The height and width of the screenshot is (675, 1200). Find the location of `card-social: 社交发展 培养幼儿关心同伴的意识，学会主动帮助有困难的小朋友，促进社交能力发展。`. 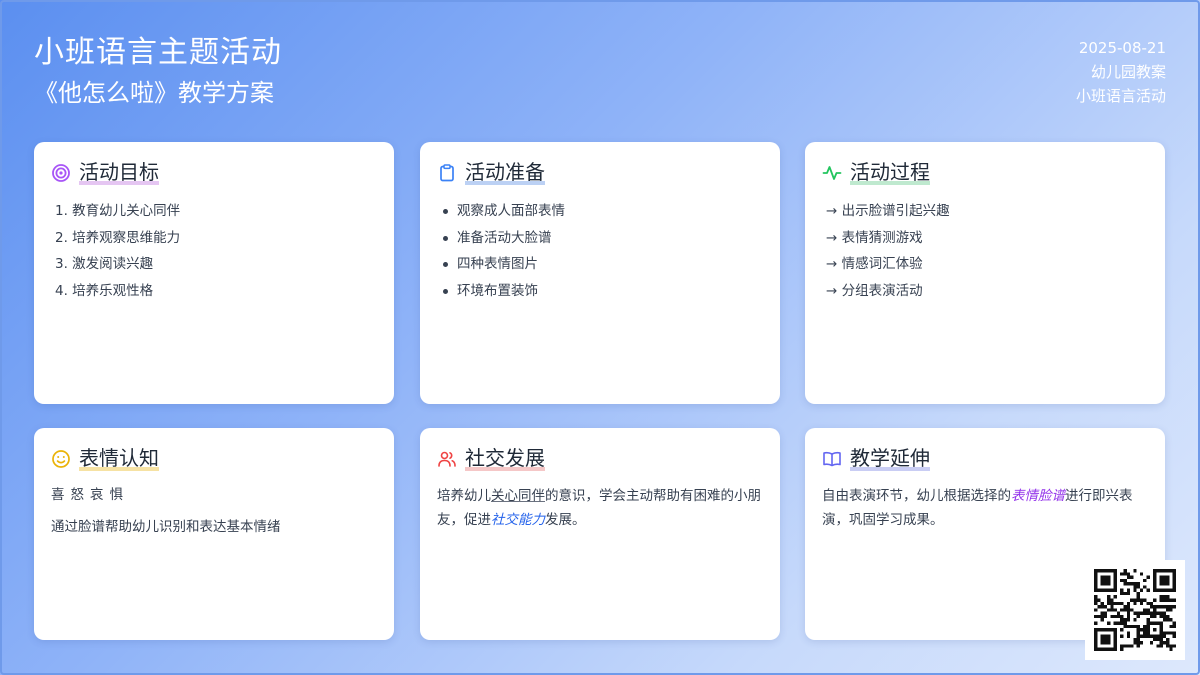

card-social: 社交发展 培养幼儿关心同伴的意识，学会主动帮助有困难的小朋友，促进社交能力发展。 is located at coordinates (600, 534).